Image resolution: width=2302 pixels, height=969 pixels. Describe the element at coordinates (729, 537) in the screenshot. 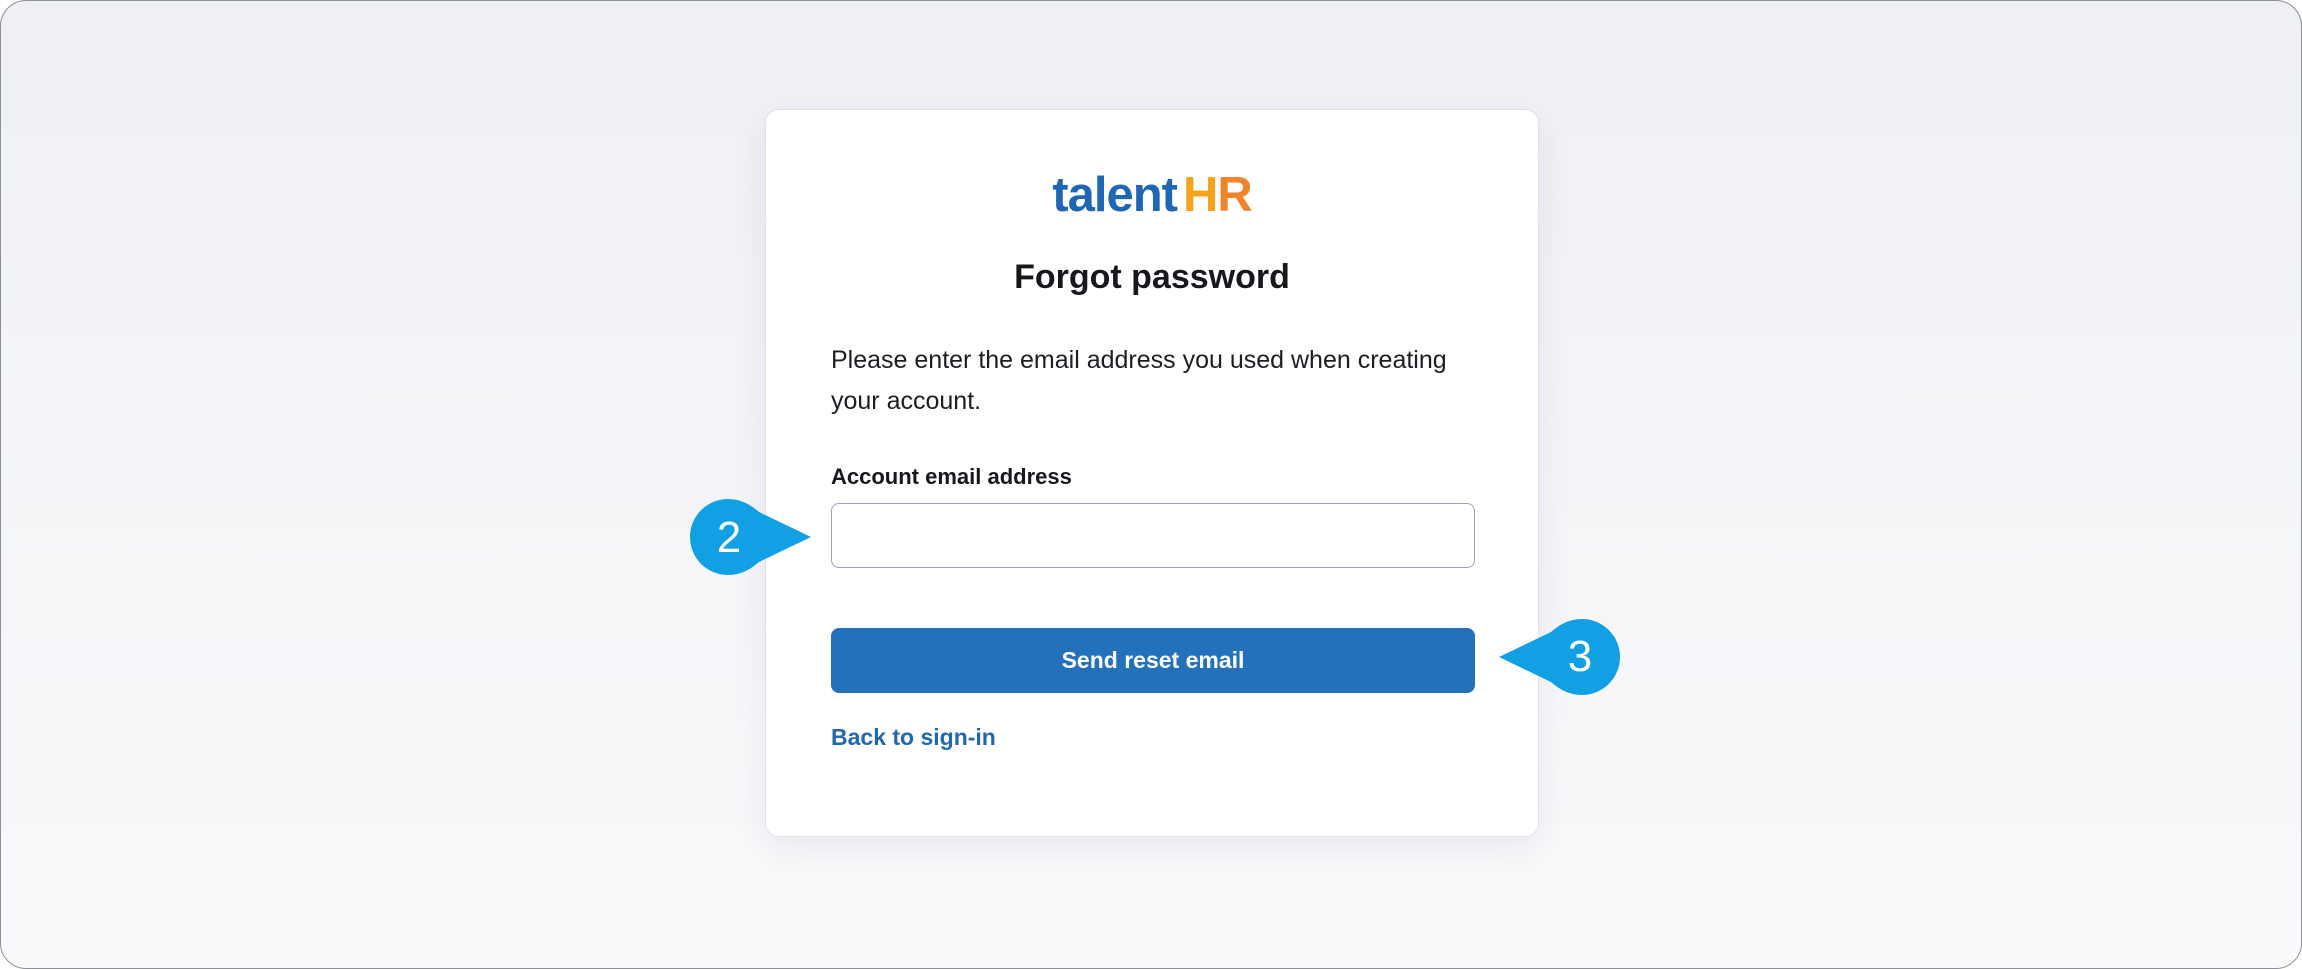

I see `callout-number-2: 2` at that location.